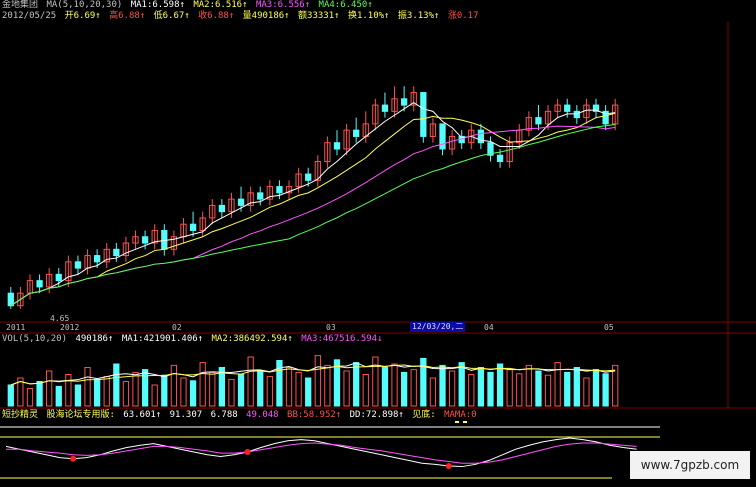 This screenshot has width=756, height=487. What do you see at coordinates (376, 415) in the screenshot?
I see `indicator-dd: DD:72.898↑` at bounding box center [376, 415].